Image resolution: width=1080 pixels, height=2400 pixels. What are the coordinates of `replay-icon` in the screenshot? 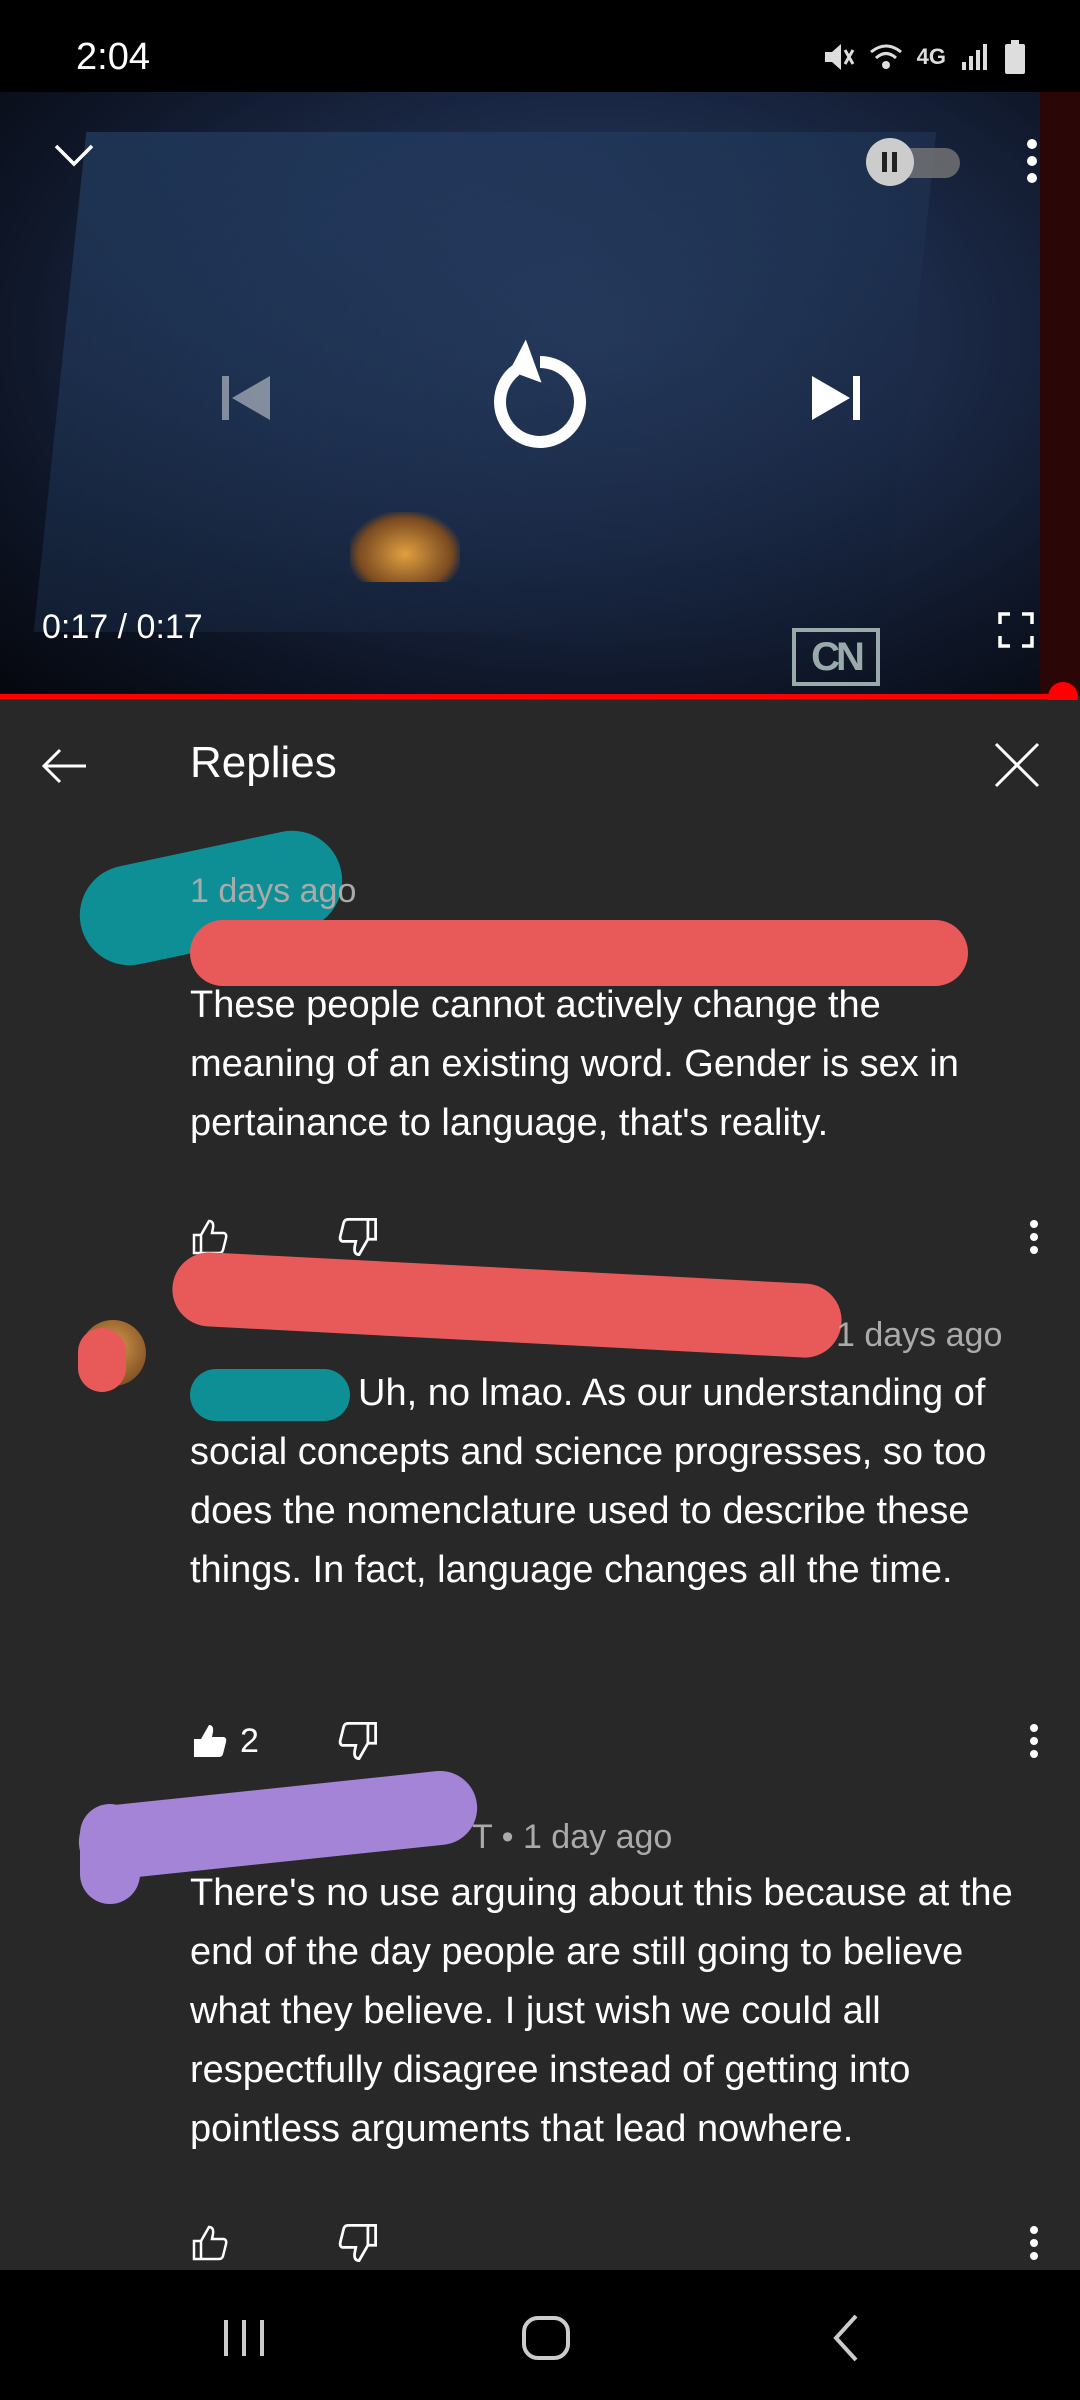 It's located at (540, 390).